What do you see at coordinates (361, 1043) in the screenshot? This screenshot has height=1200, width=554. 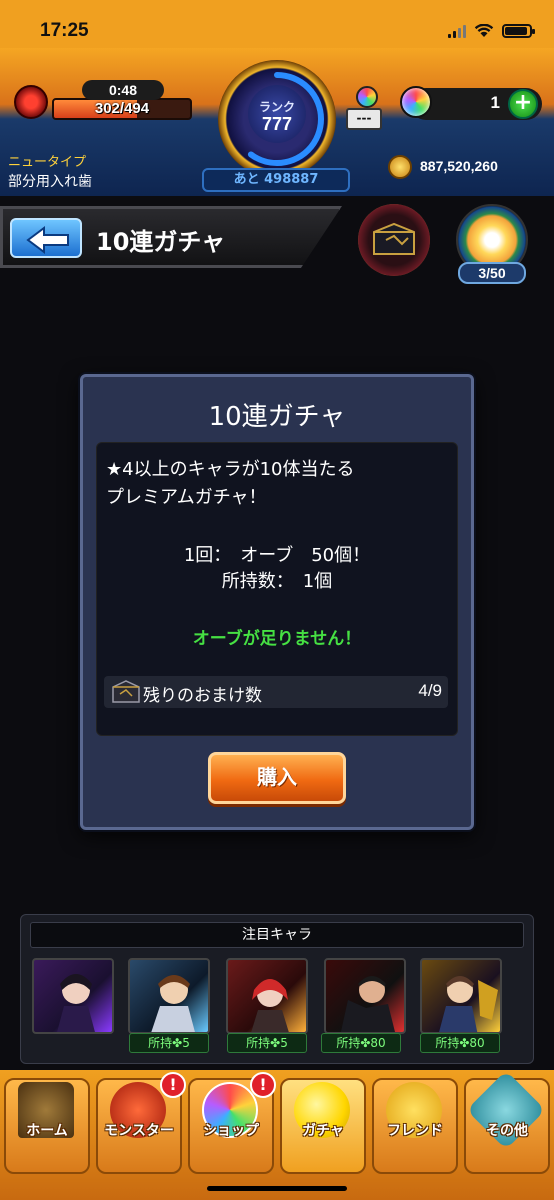 I see `char-4-owned: 所持✤80` at bounding box center [361, 1043].